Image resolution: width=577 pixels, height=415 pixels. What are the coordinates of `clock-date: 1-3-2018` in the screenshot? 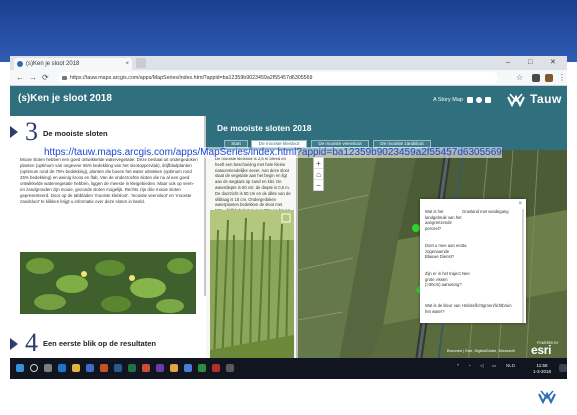 It's located at (541, 371).